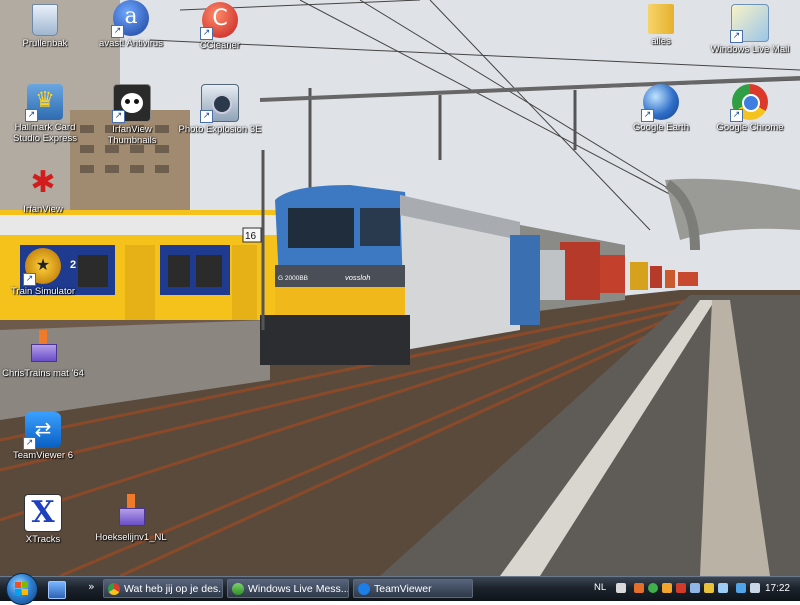 Image resolution: width=800 pixels, height=605 pixels. I want to click on xtracks-icon: X, so click(43, 513).